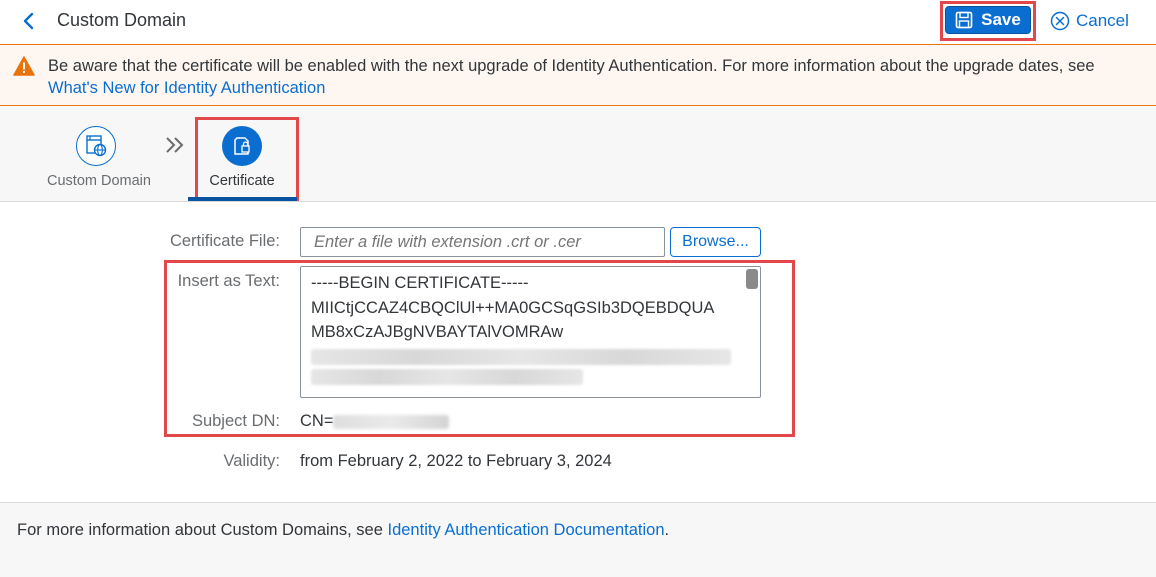 The width and height of the screenshot is (1156, 577). What do you see at coordinates (224, 241) in the screenshot?
I see `certificate-file-label: Certificate File:` at bounding box center [224, 241].